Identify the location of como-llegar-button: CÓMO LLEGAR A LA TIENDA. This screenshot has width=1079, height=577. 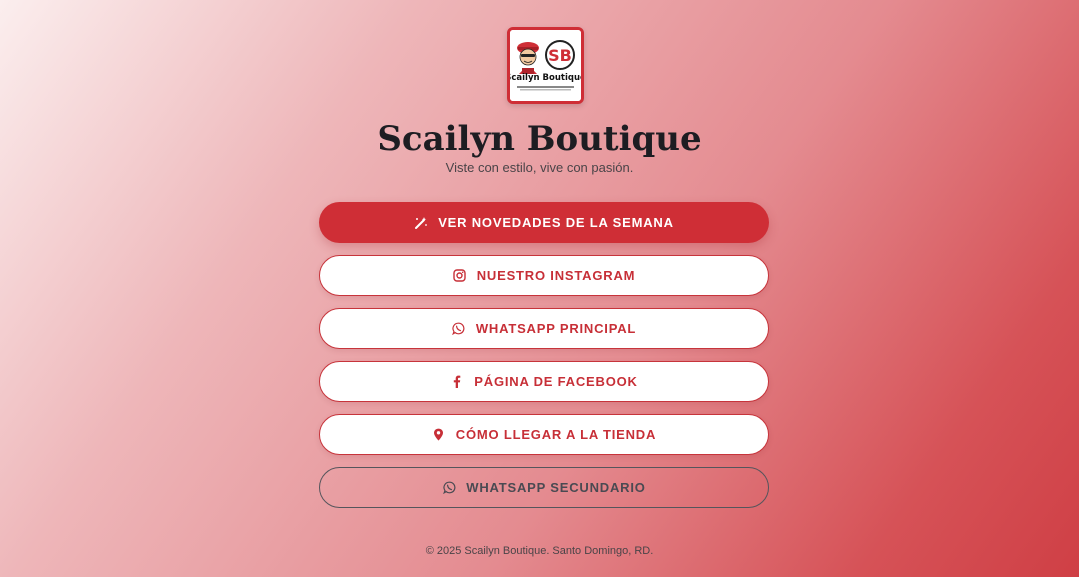
(544, 434).